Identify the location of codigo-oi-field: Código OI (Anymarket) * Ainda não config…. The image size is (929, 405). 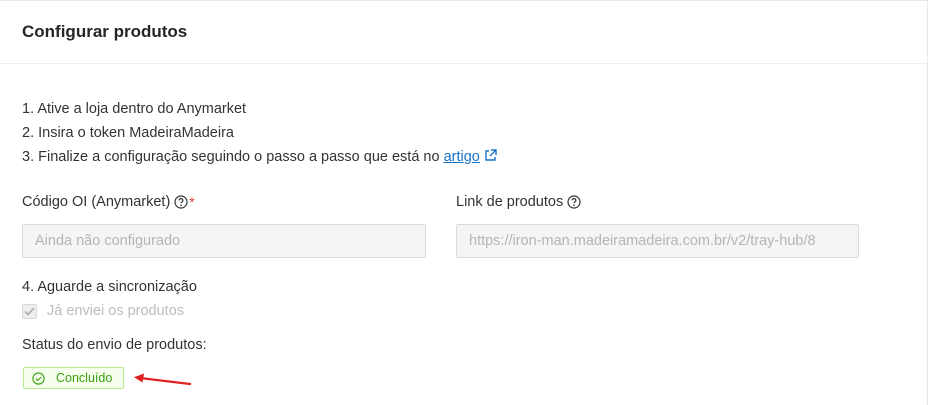
(224, 225).